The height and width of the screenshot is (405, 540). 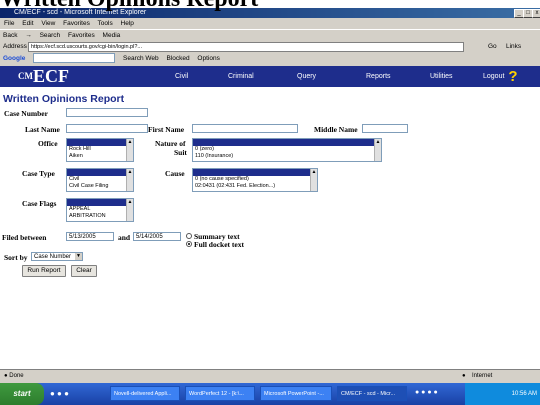 I want to click on case-flags-option: APPEAL, so click(x=100, y=209).